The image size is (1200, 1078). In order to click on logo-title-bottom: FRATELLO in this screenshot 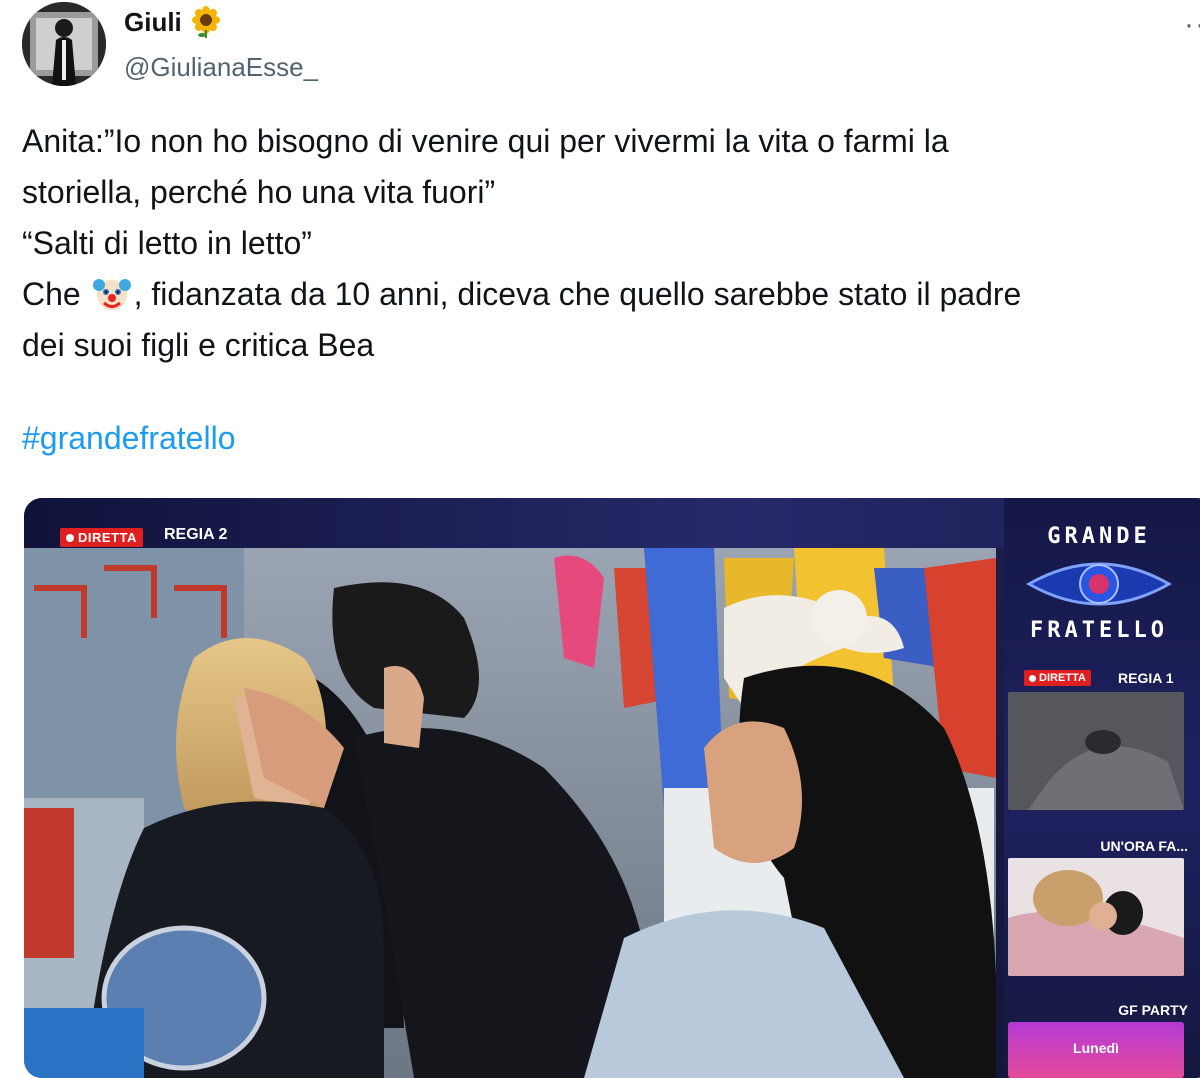, I will do `click(1099, 630)`.